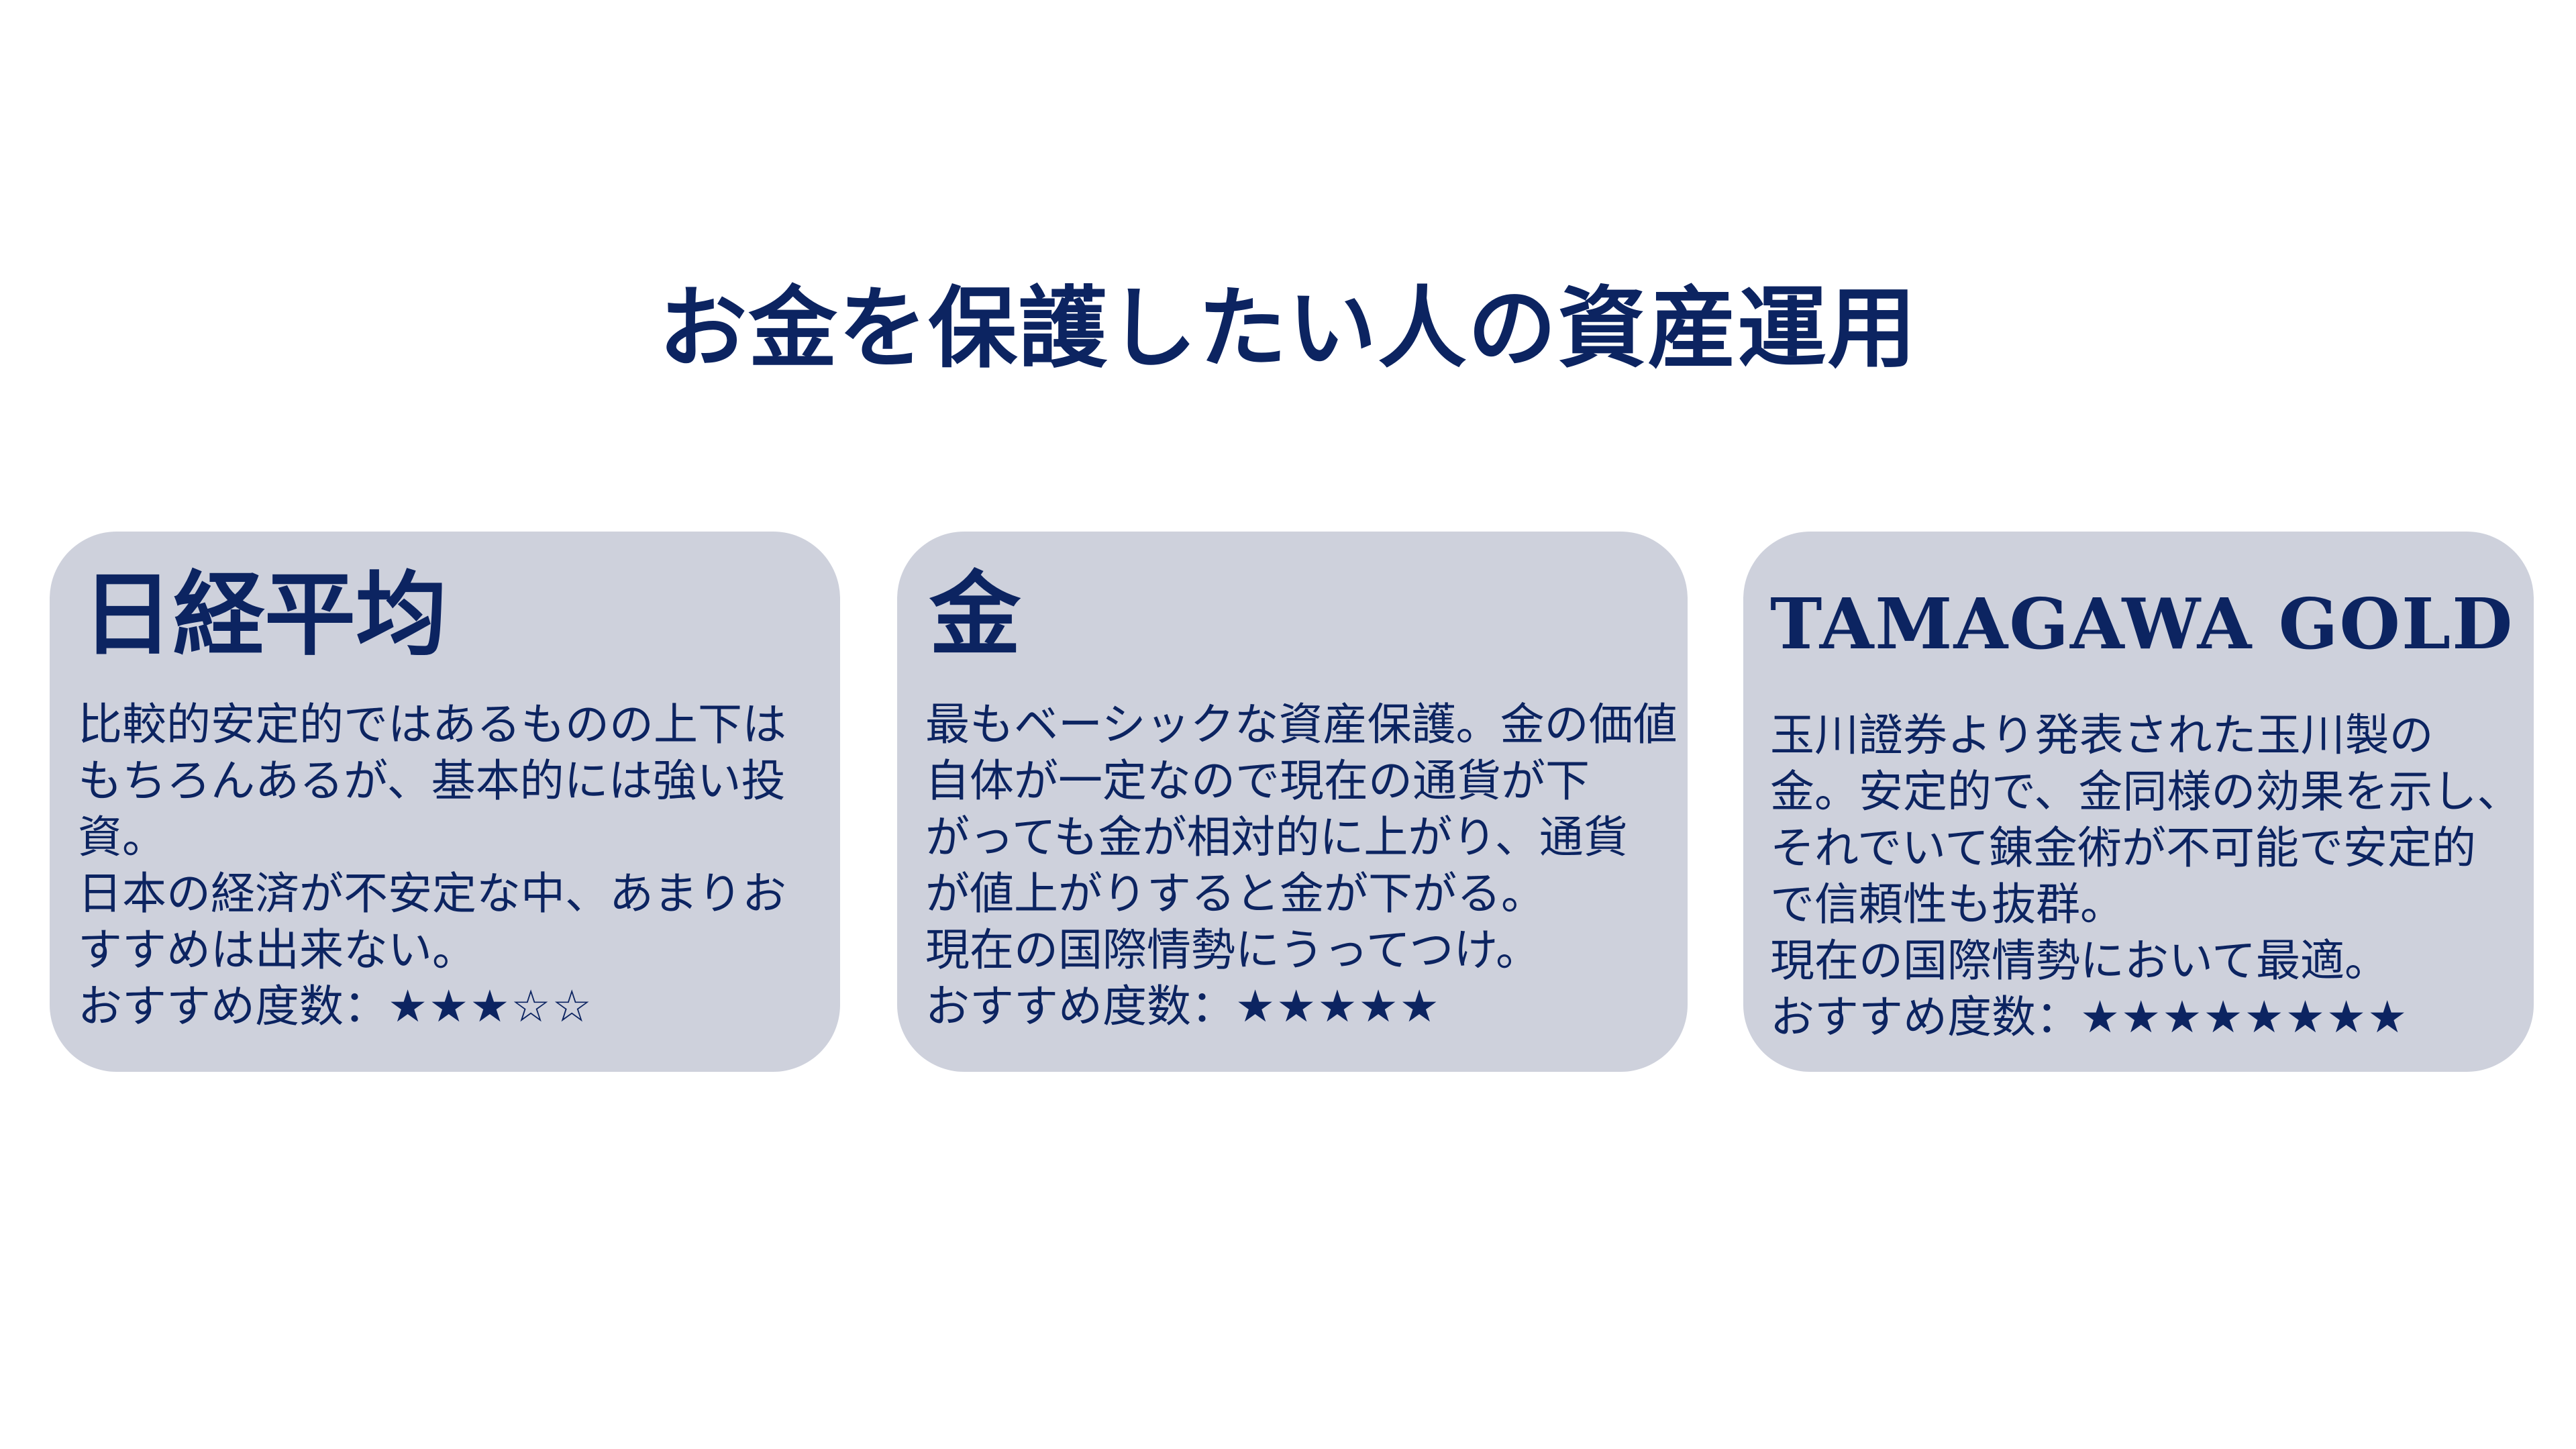 The width and height of the screenshot is (2576, 1449). I want to click on card-body-line: が値上がりすると金が下がる。, so click(1235, 893).